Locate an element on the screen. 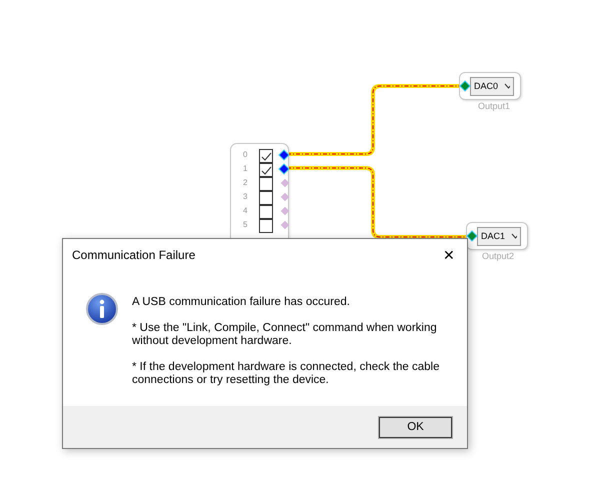 This screenshot has width=606, height=497. info-icon is located at coordinates (102, 309).